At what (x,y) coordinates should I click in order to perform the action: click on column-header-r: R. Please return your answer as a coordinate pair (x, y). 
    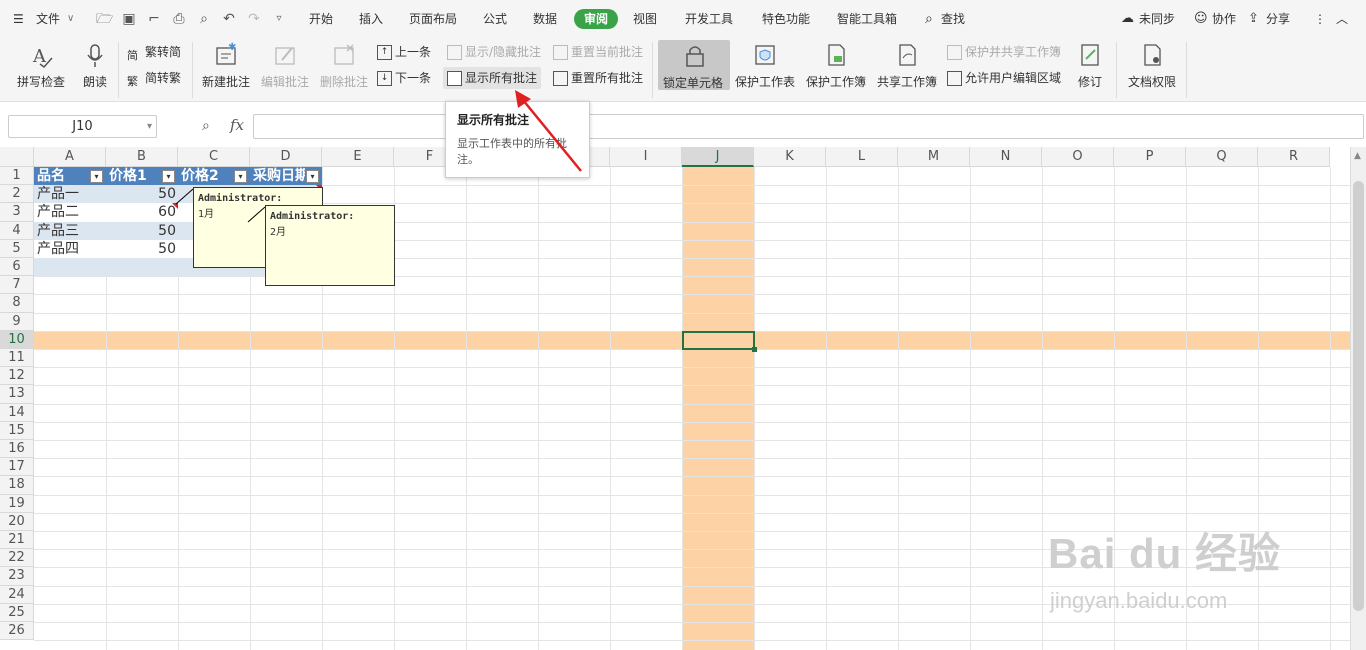
    Looking at the image, I should click on (1294, 157).